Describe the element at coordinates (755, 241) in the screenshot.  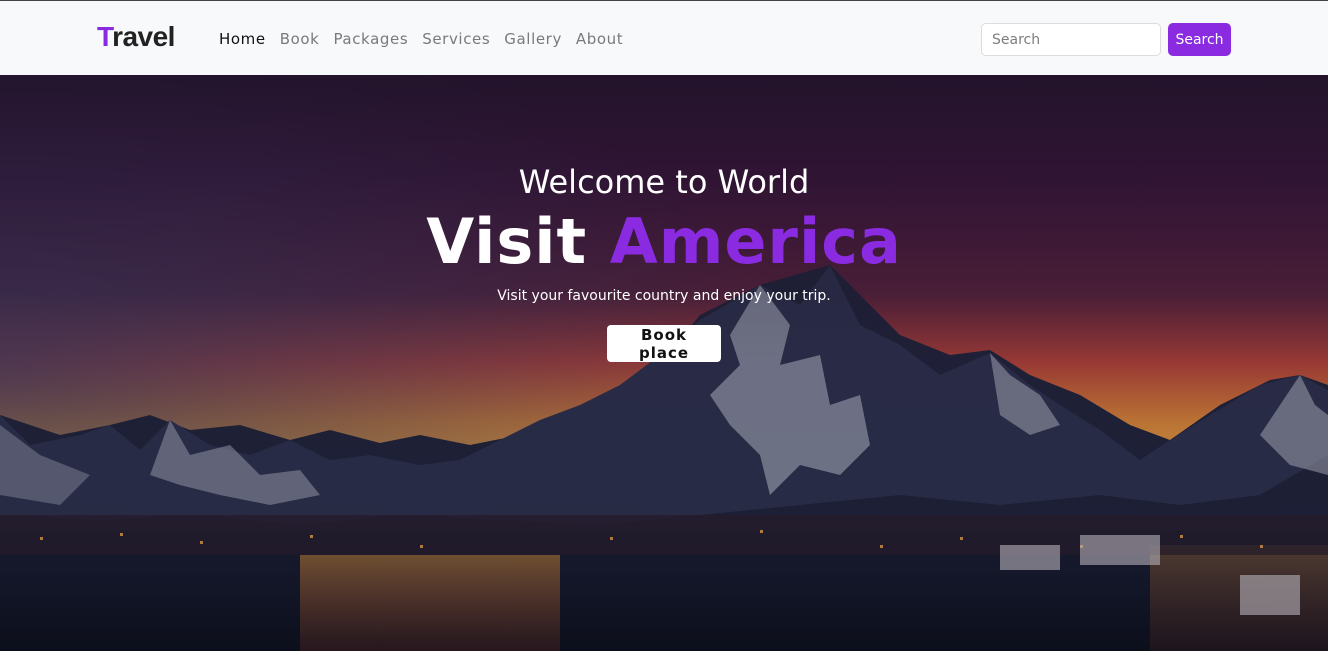
I see `hero-headline-country: America` at that location.